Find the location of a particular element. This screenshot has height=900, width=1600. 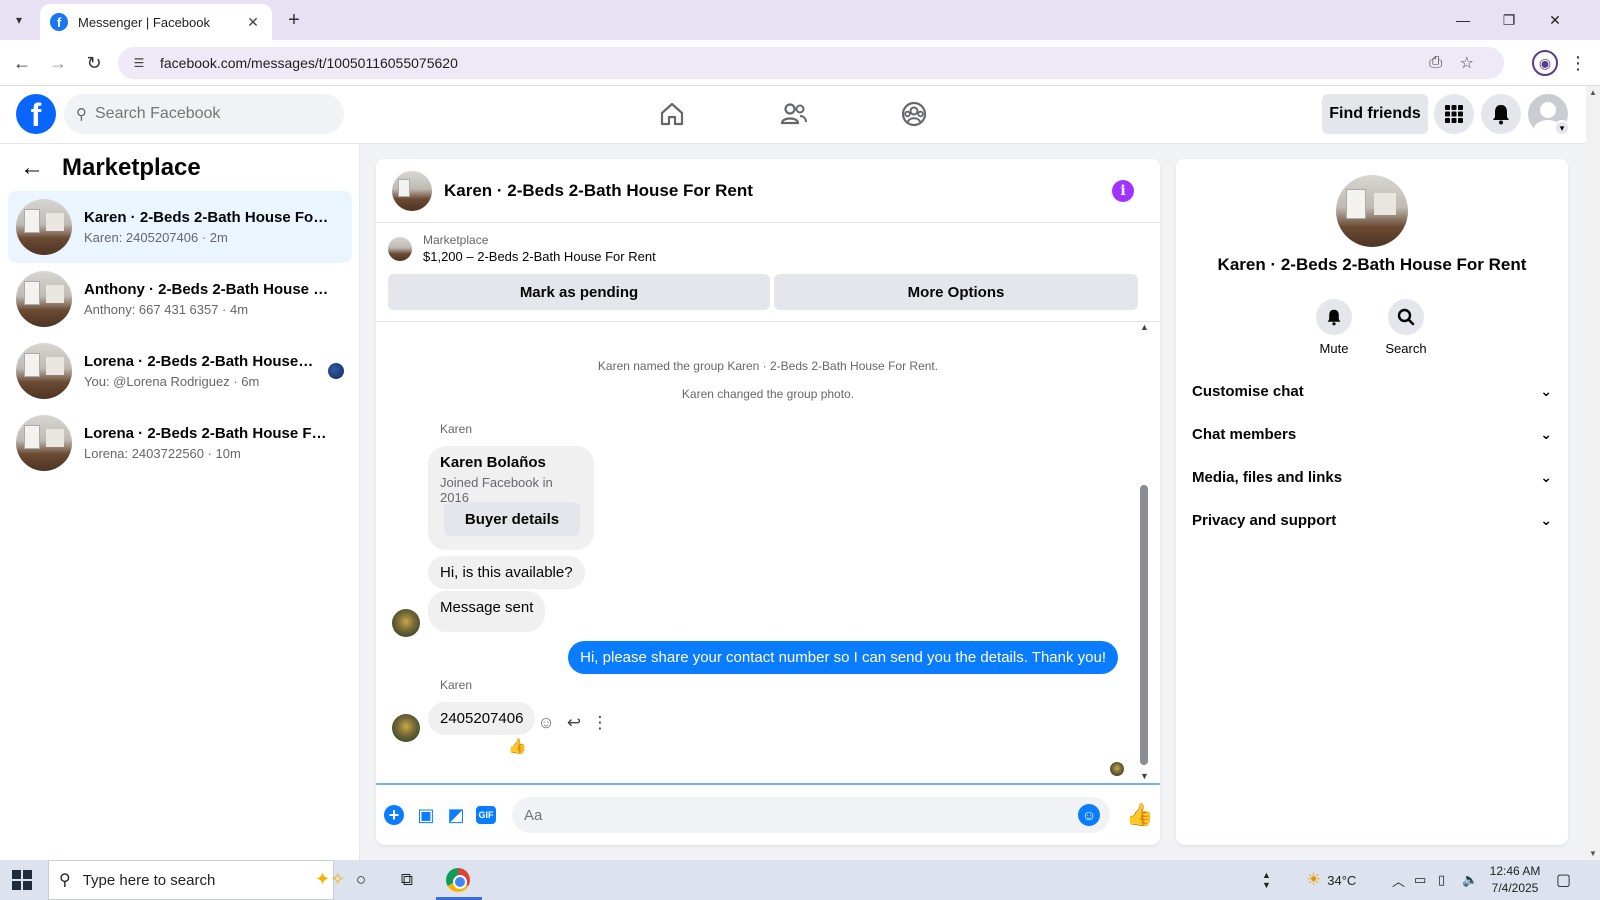

info-icon: i is located at coordinates (1123, 191).